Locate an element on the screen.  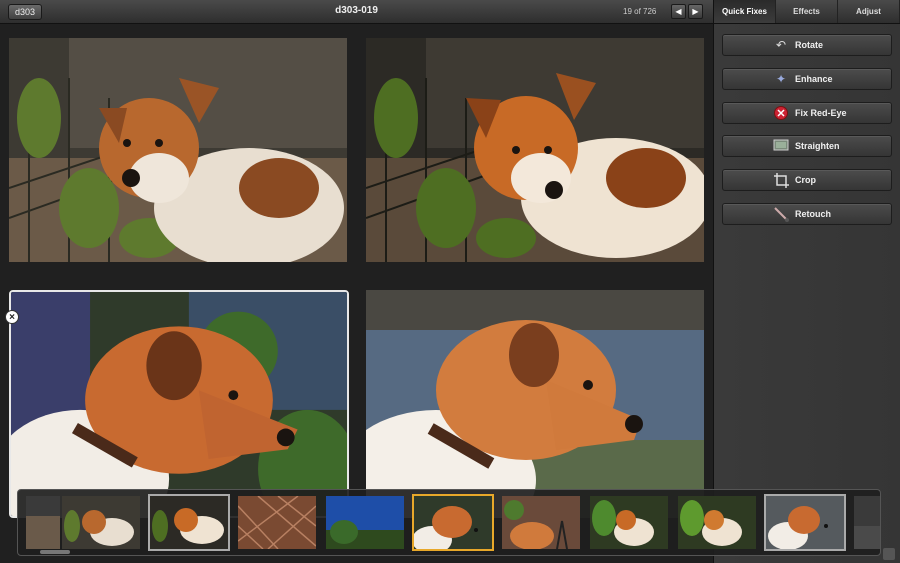
top-toolbar: d303 d303-019 19 of 726 ◀ ▶ is located at coordinates (356, 12).